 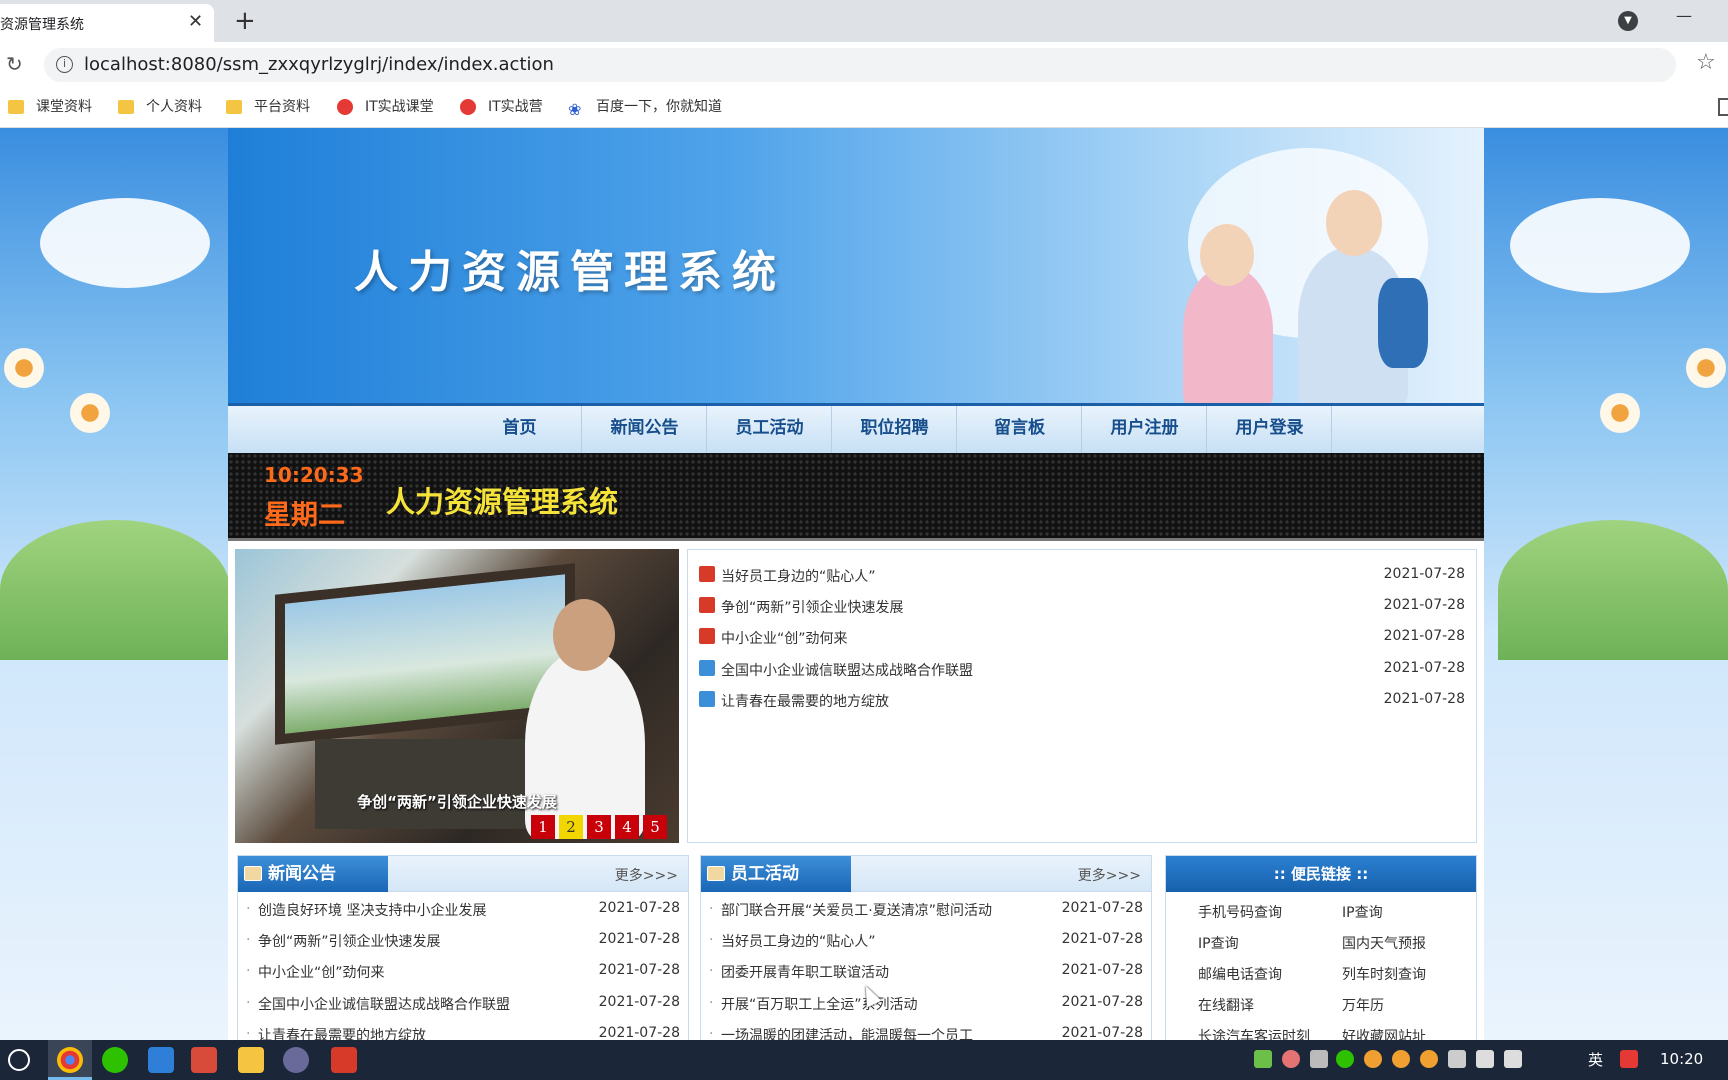 I want to click on link-item: 长途汽车客运时刻, so click(x=1254, y=1033).